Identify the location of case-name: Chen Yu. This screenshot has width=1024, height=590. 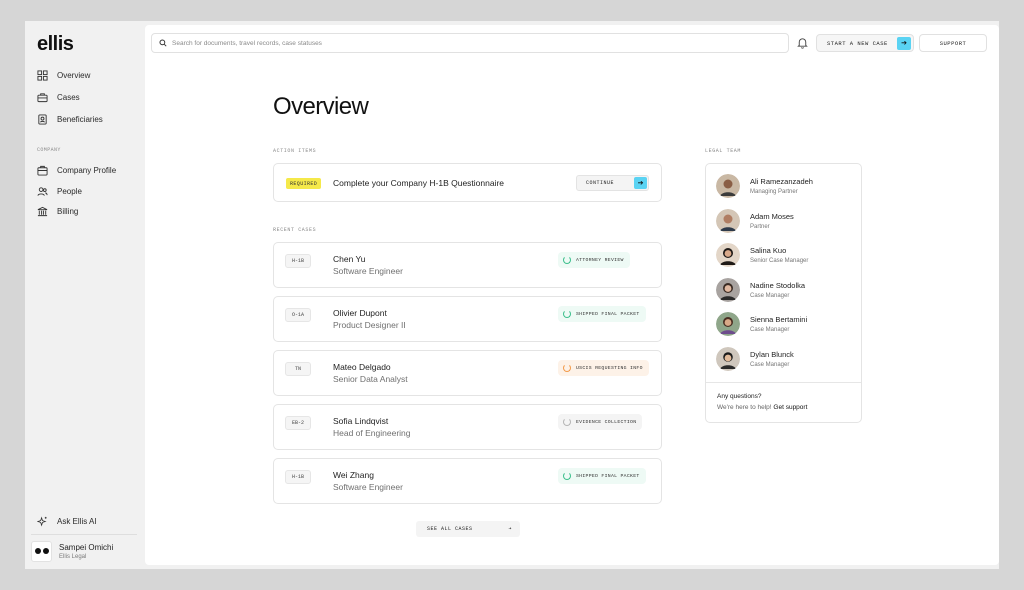
(349, 259).